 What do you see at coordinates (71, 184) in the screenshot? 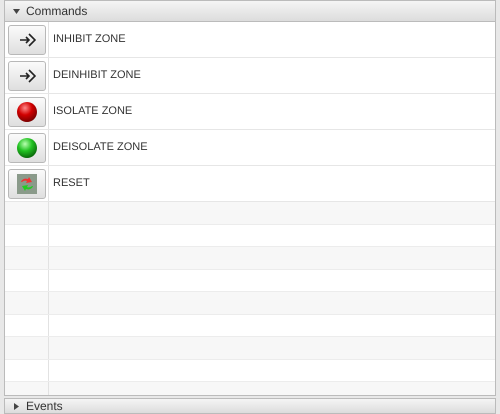
I see `command-label: RESET` at bounding box center [71, 184].